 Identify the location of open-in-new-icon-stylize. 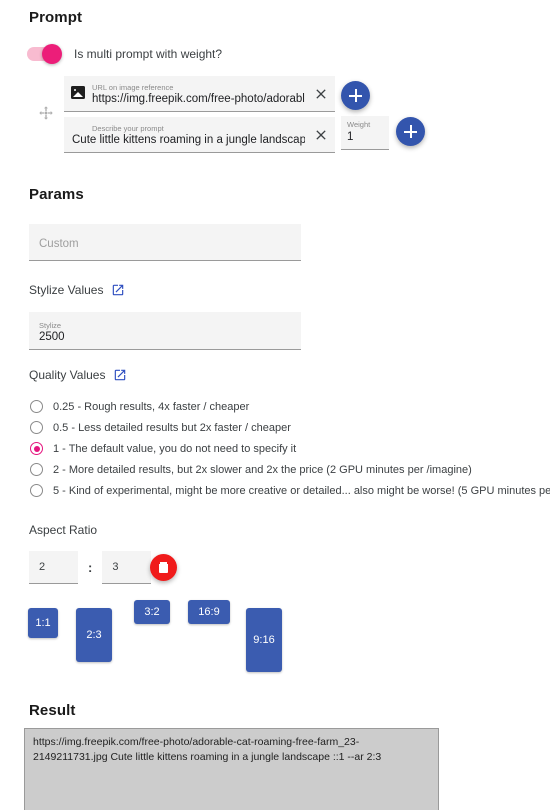
(118, 290).